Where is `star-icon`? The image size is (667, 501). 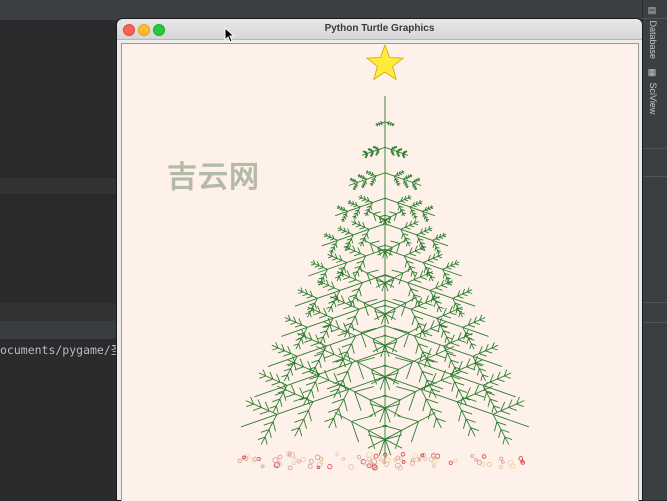 star-icon is located at coordinates (385, 62).